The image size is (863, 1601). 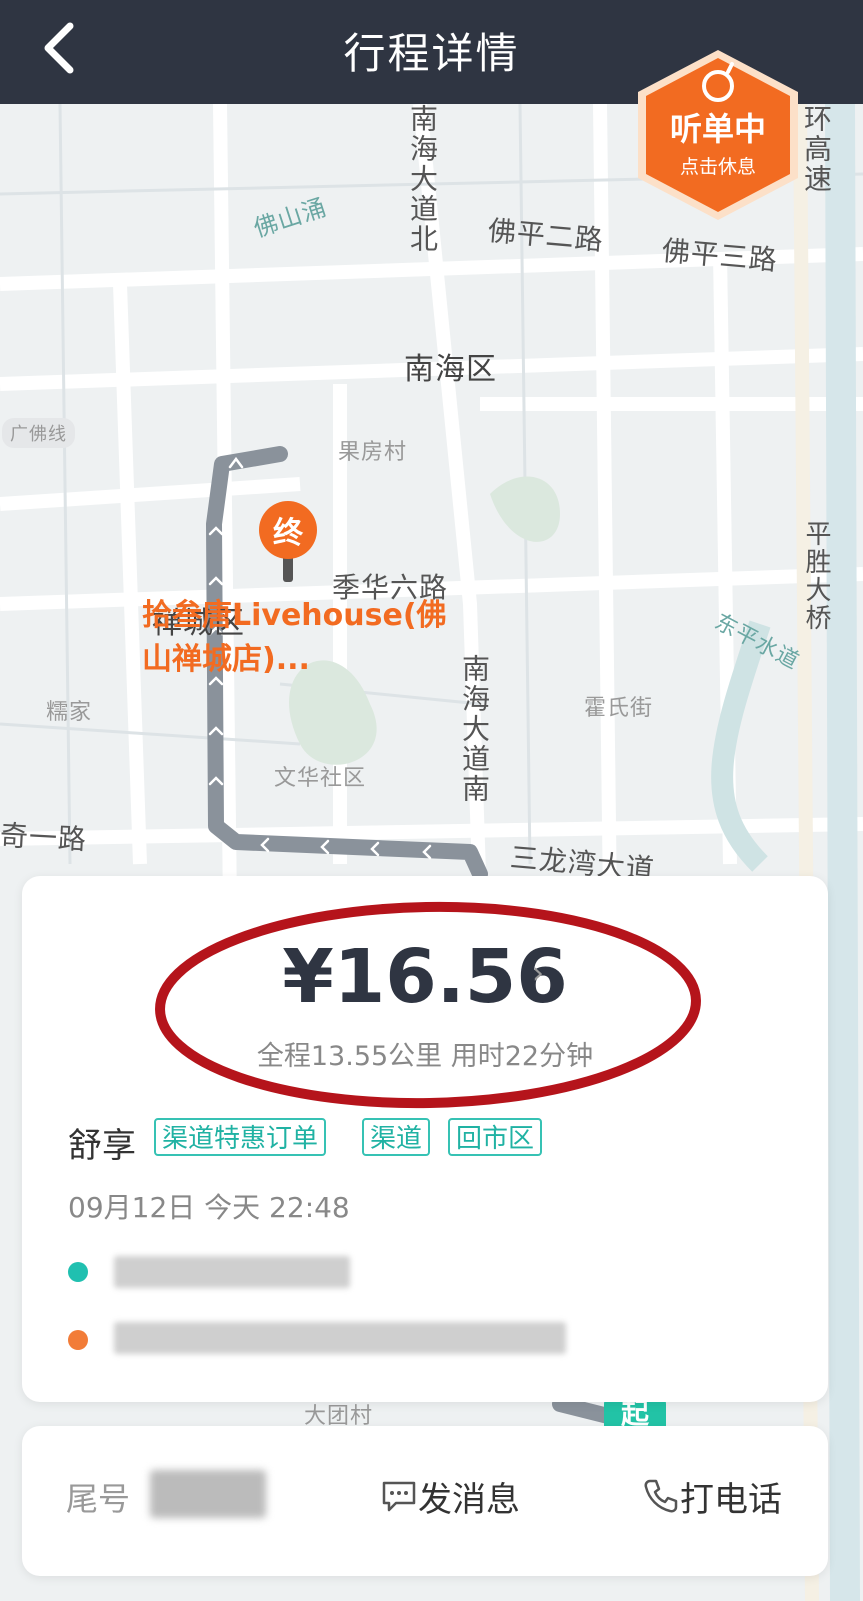 I want to click on start-address-redacted, so click(x=232, y=1272).